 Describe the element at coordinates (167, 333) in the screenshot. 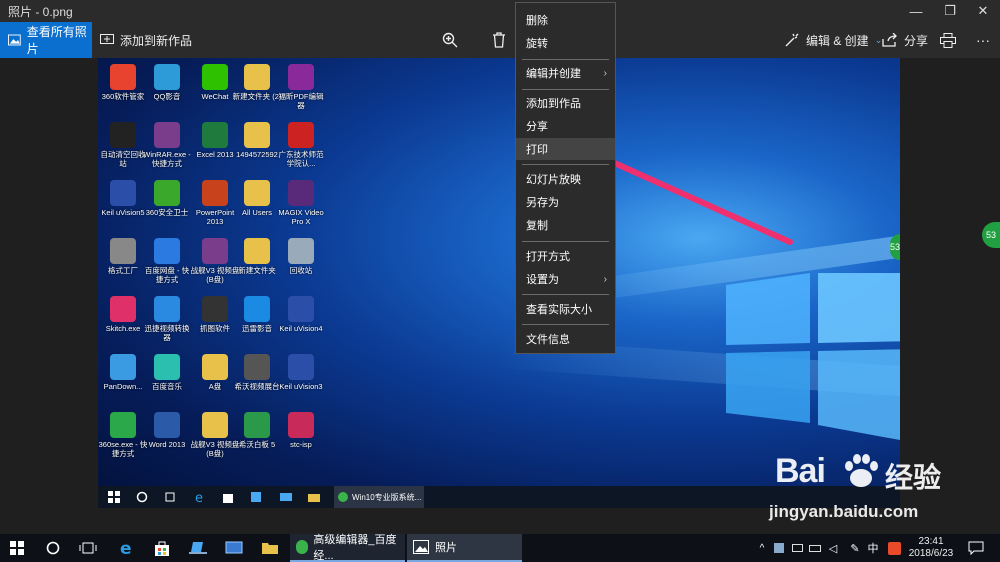

I see `desktop-icon-label: 迅捷视频转换器` at that location.